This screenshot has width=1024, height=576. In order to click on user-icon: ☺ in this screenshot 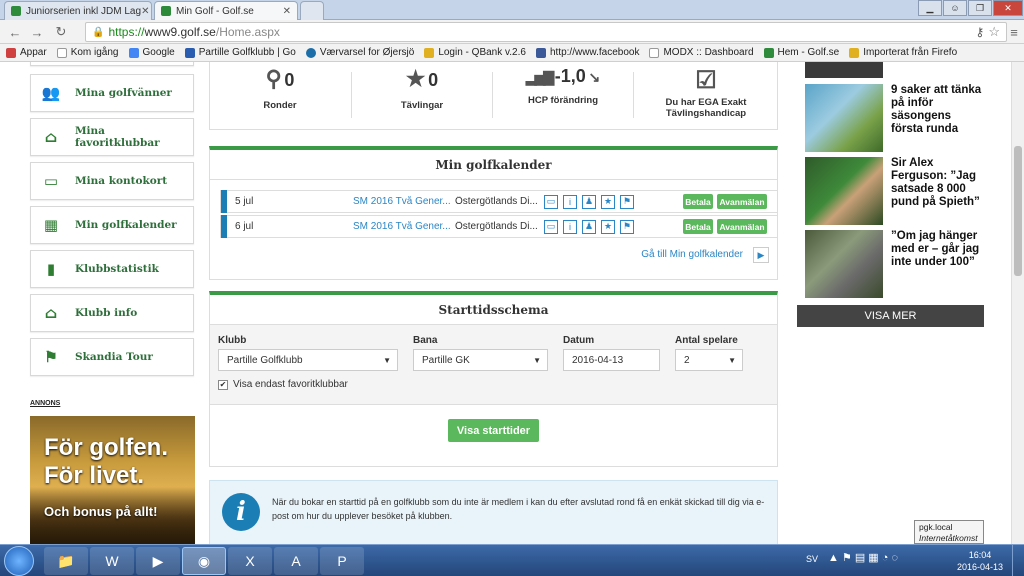, I will do `click(955, 8)`.